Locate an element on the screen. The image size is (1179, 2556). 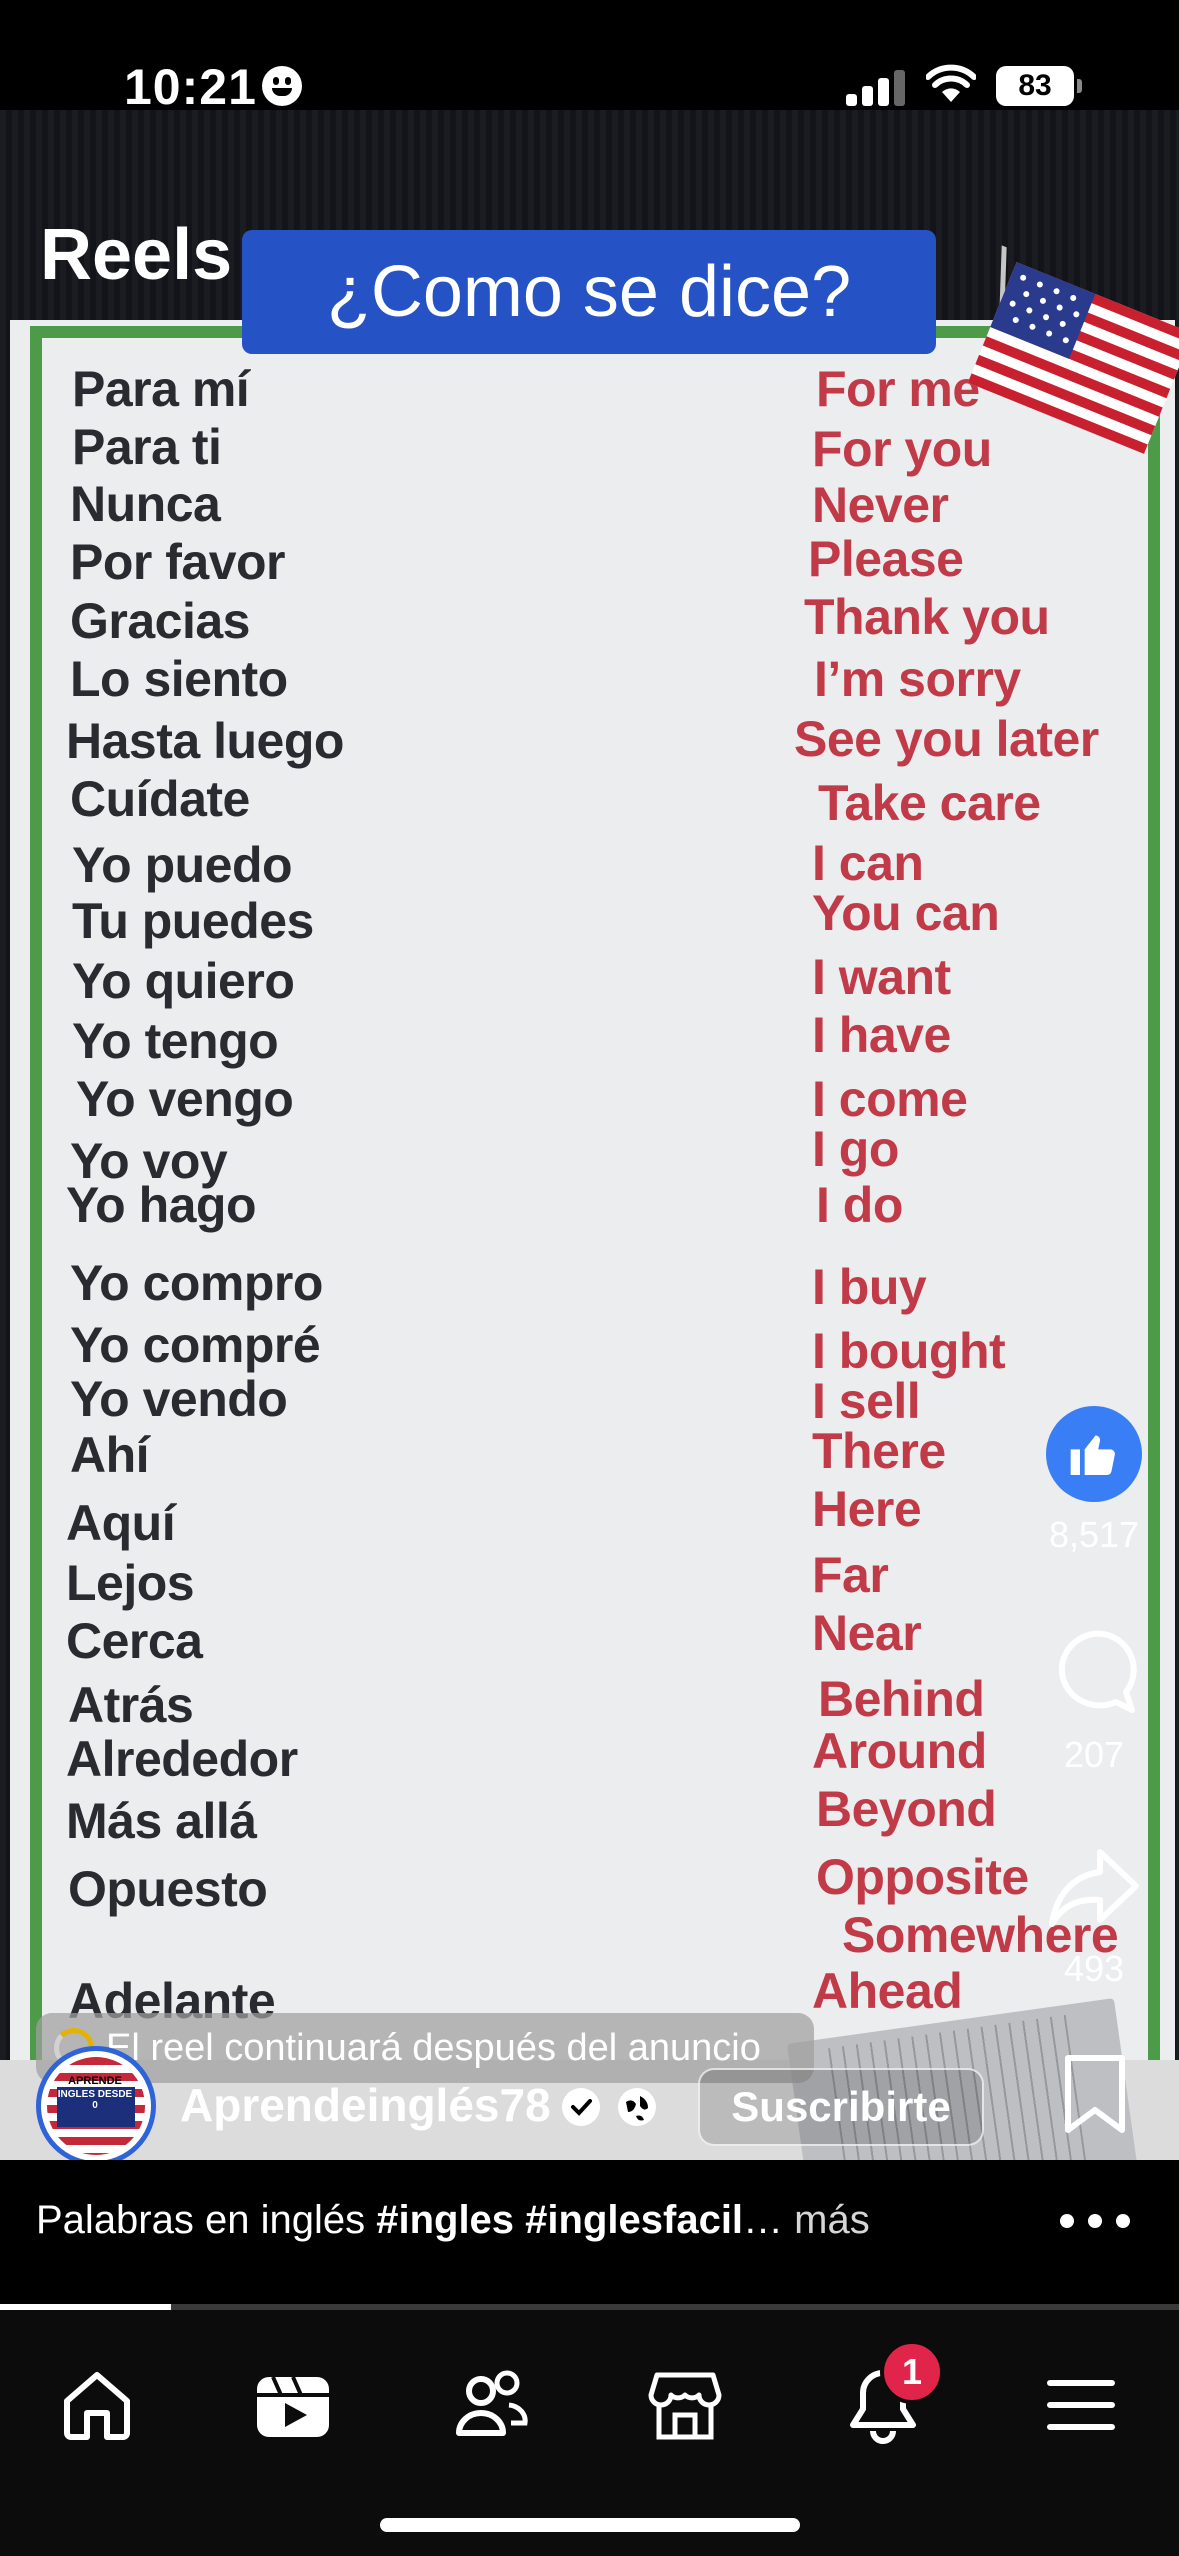
focus-smiley-icon is located at coordinates (282, 86).